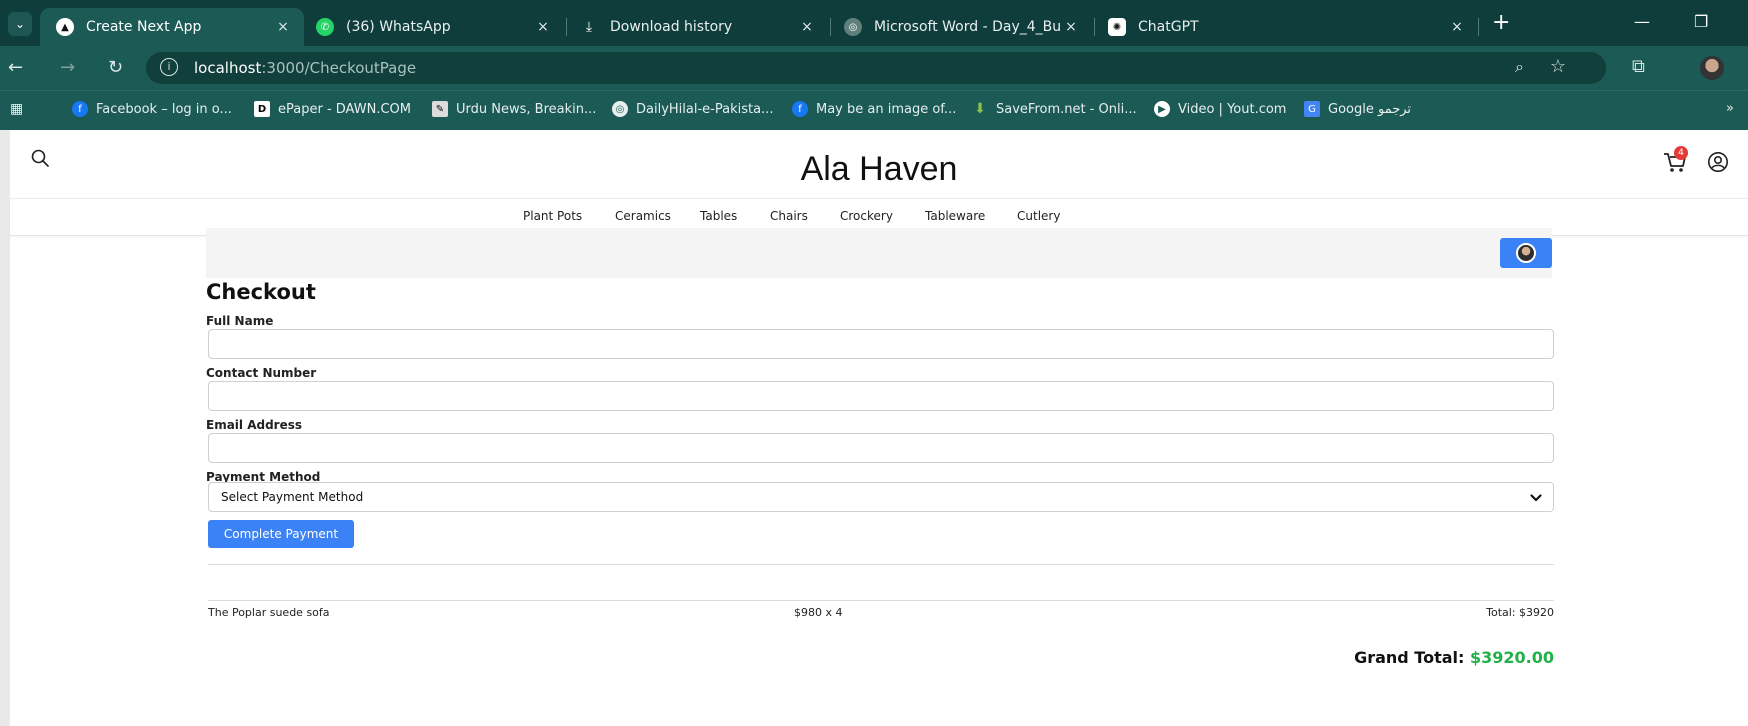 Image resolution: width=1748 pixels, height=726 pixels. Describe the element at coordinates (169, 67) in the screenshot. I see `site-info-icon: i` at that location.